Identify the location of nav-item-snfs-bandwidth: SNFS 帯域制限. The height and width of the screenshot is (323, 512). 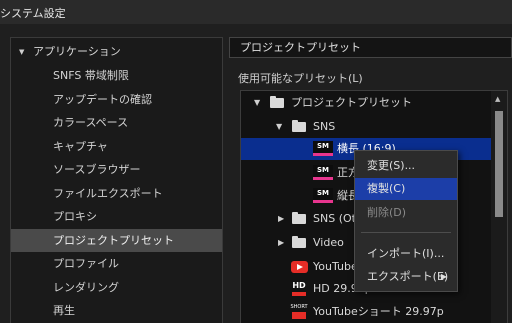
(116, 76).